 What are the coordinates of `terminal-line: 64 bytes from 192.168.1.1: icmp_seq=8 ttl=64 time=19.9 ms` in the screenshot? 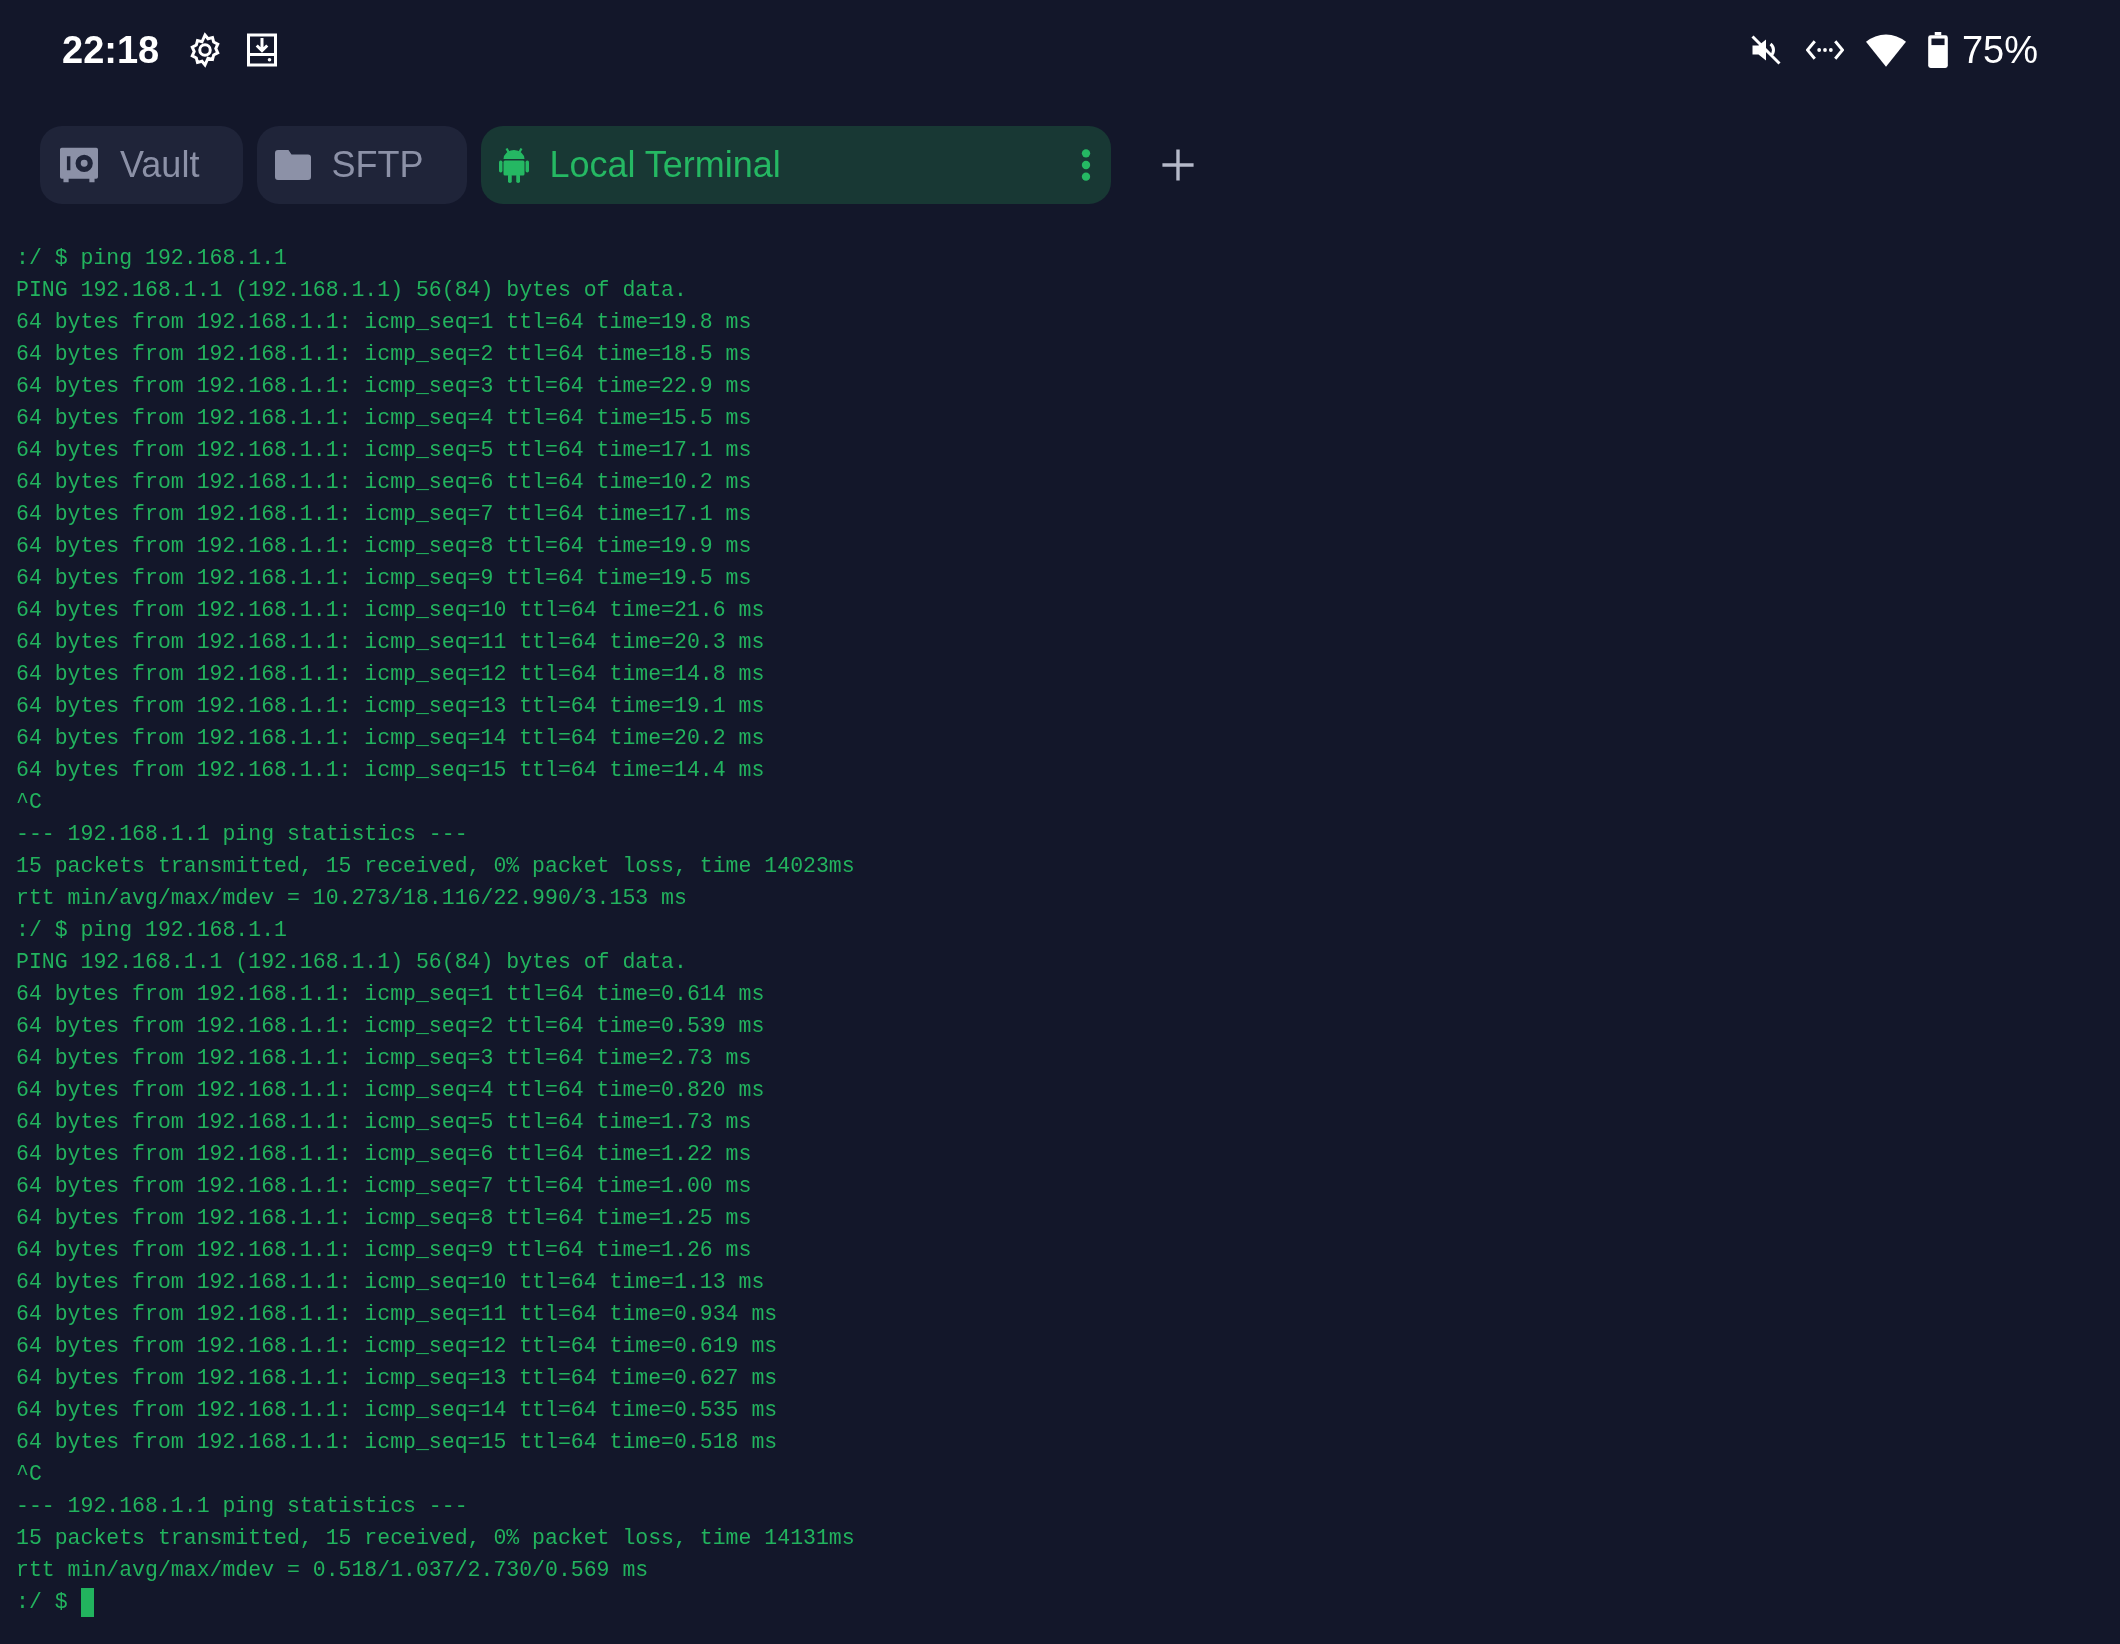 It's located at (384, 546).